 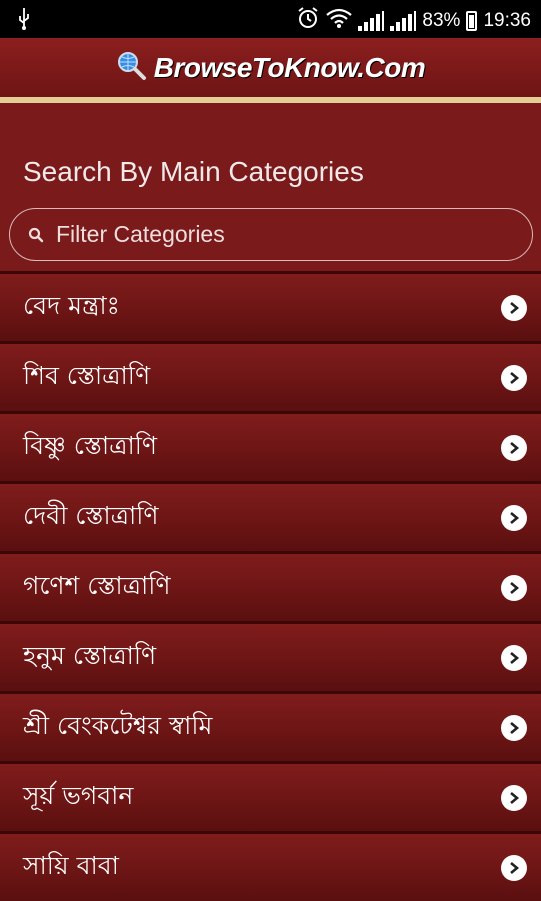 What do you see at coordinates (270, 376) in the screenshot?
I see `list-item: শিব স্তোত্রাণি` at bounding box center [270, 376].